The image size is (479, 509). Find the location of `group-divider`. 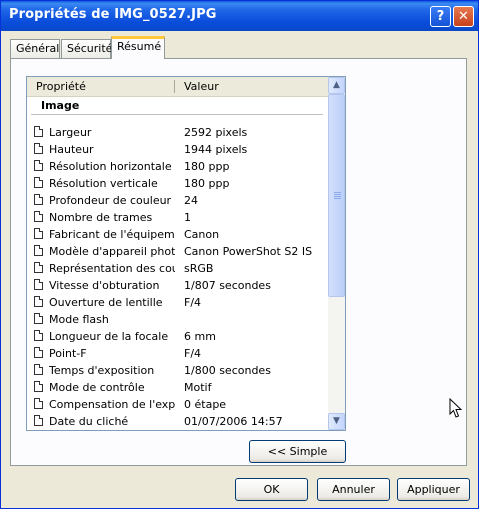

group-divider is located at coordinates (177, 114).